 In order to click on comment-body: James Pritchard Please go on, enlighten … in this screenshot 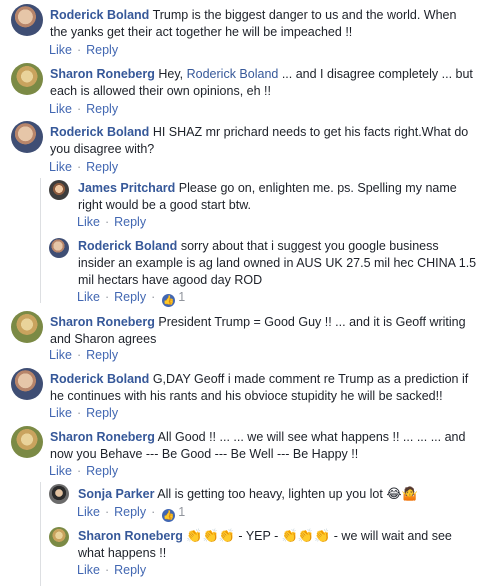, I will do `click(278, 197)`.